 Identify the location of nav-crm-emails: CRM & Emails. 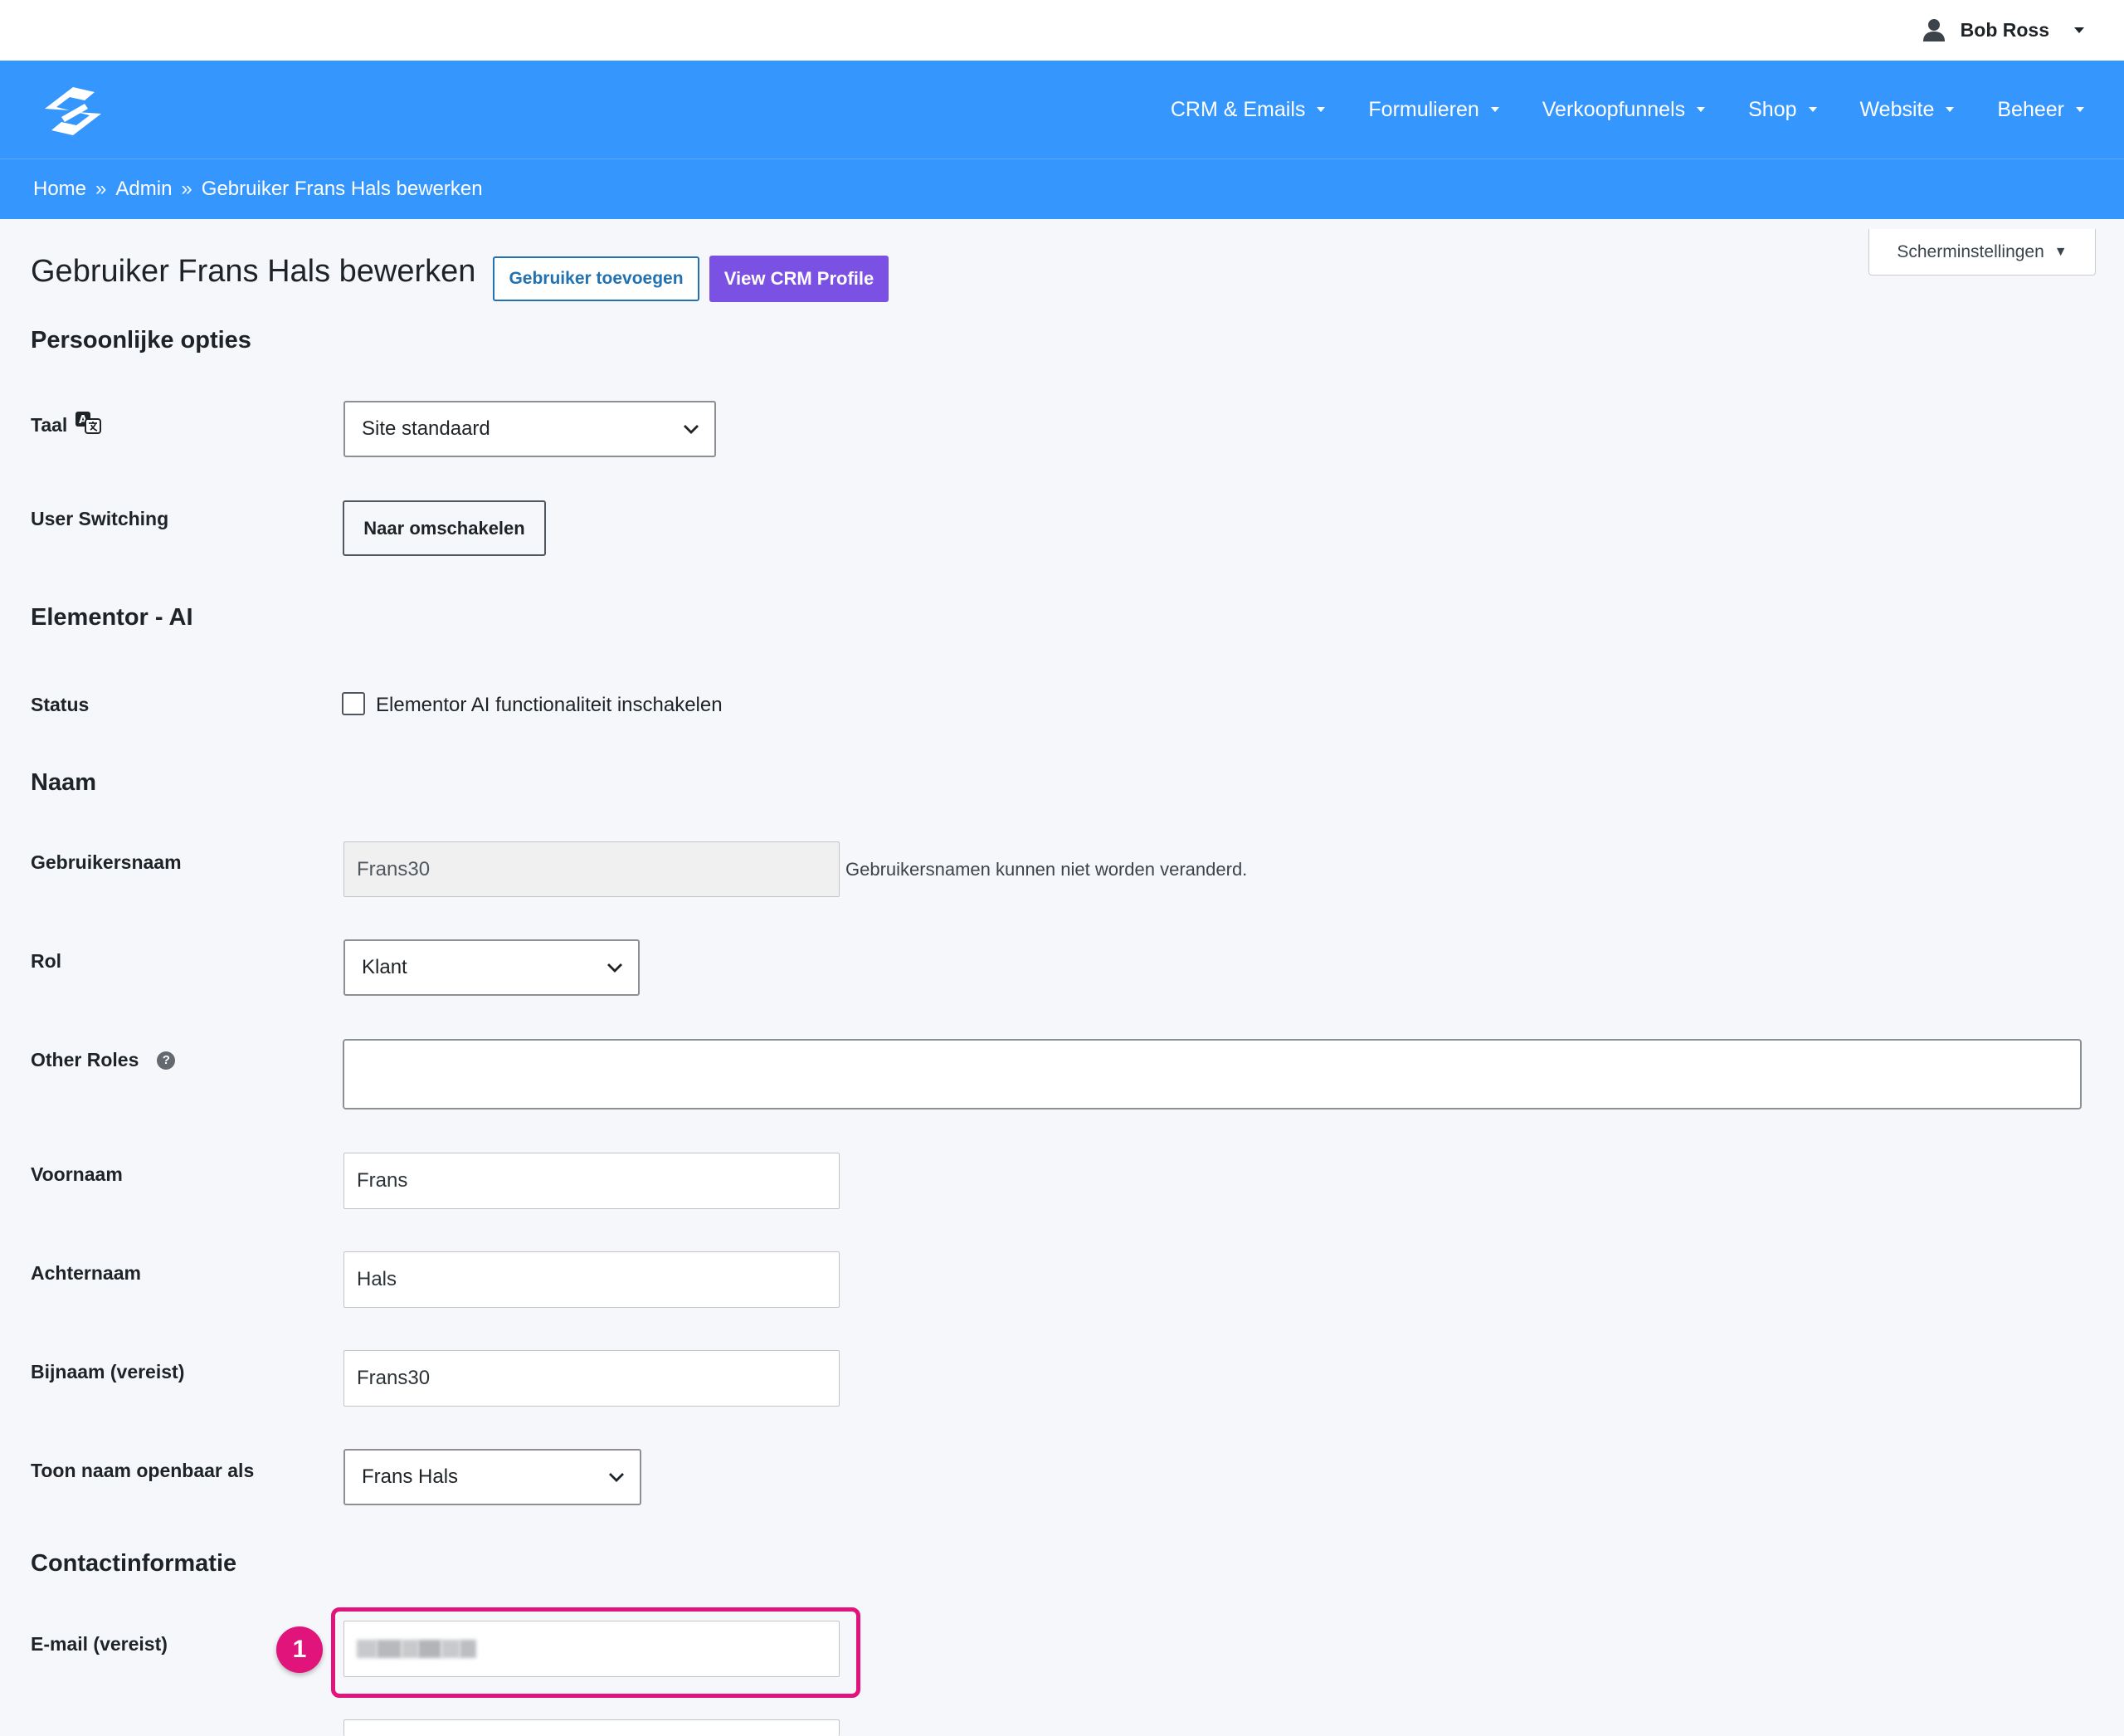
(1248, 110).